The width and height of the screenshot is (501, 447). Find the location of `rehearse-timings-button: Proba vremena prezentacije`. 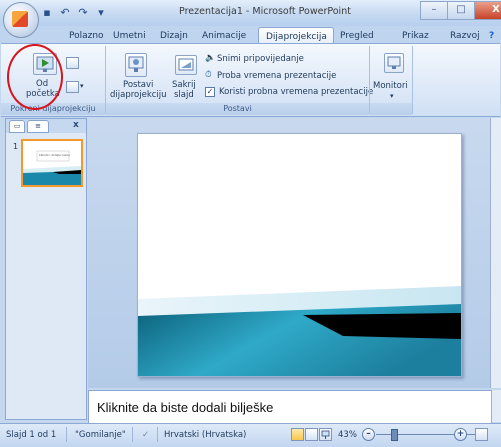

rehearse-timings-button: Proba vremena prezentacije is located at coordinates (276, 76).